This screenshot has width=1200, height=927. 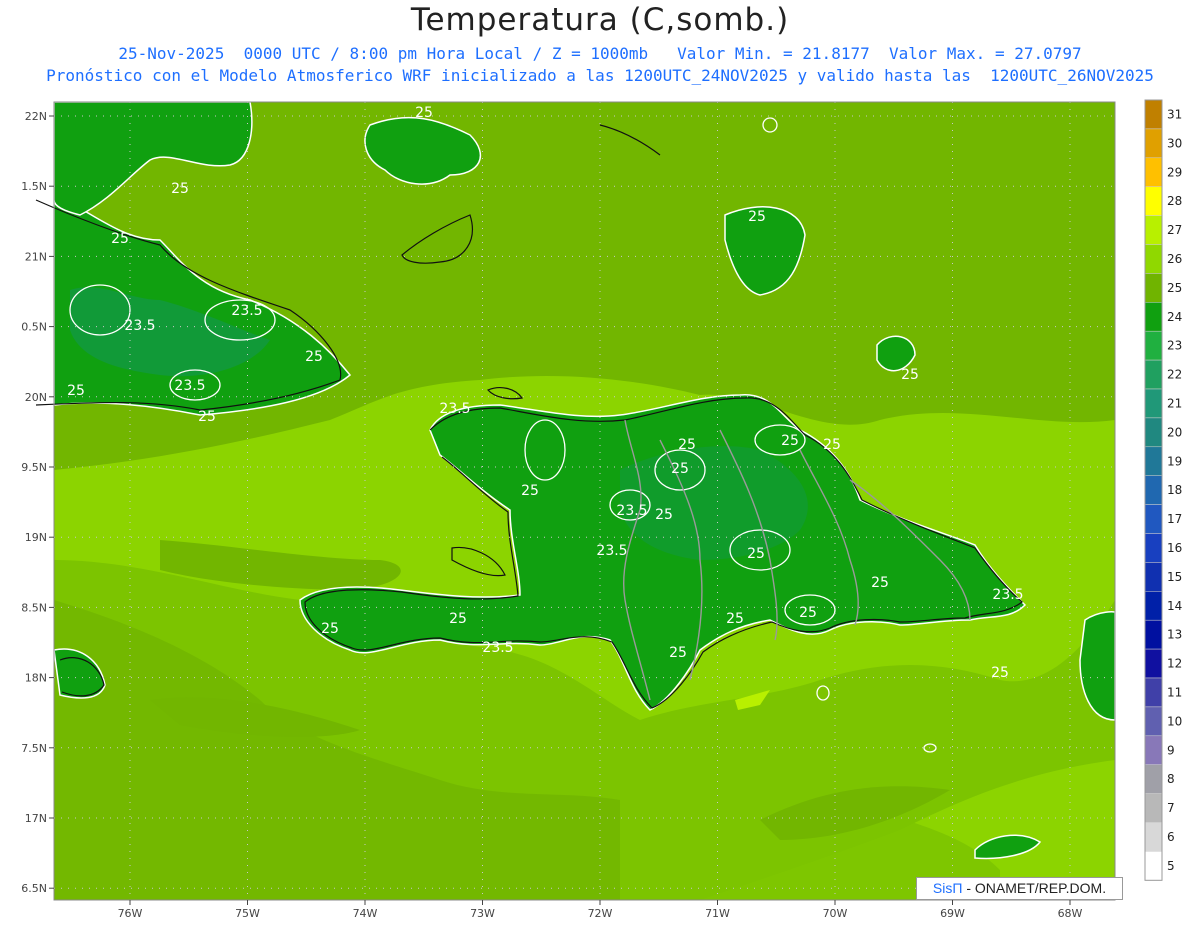 What do you see at coordinates (1174, 519) in the screenshot?
I see `colorbar-label: 17` at bounding box center [1174, 519].